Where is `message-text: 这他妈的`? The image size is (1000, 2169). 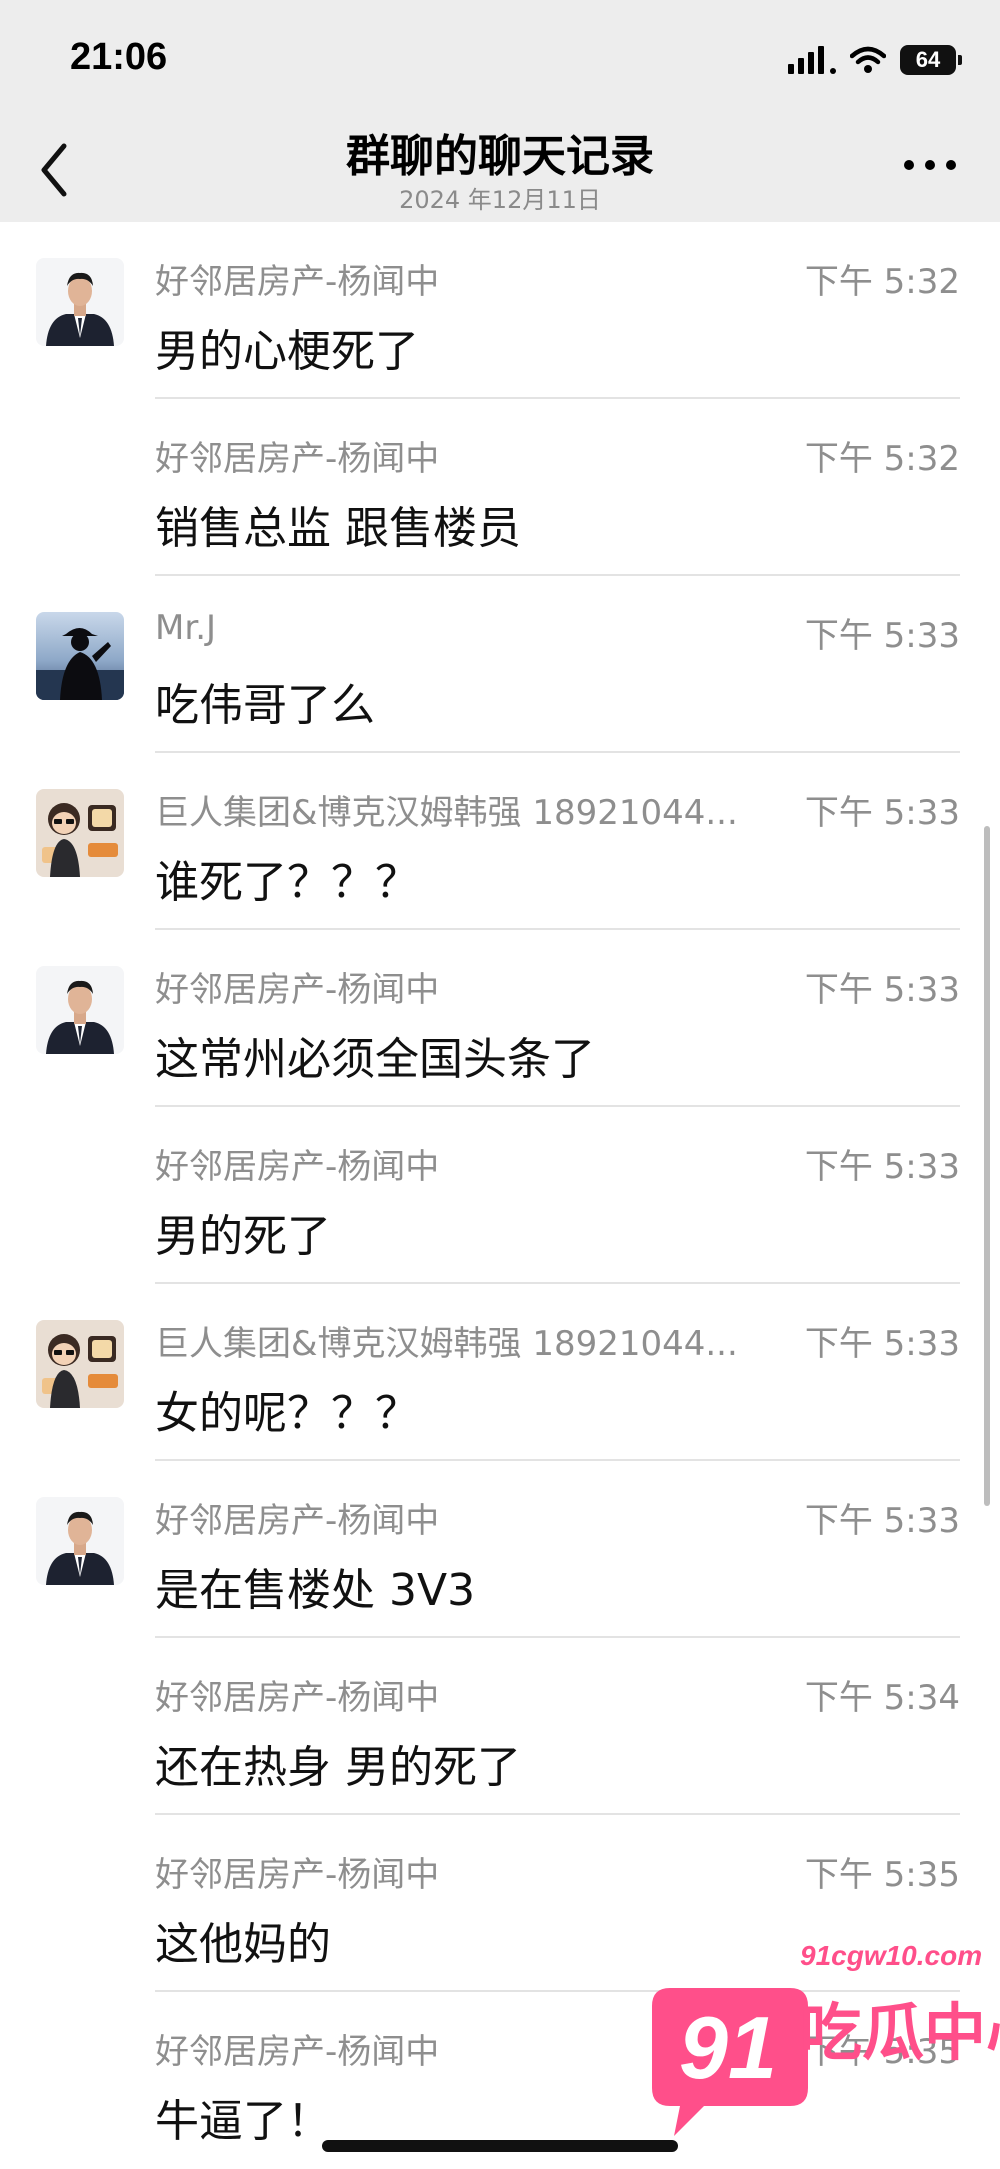 message-text: 这他妈的 is located at coordinates (243, 1944).